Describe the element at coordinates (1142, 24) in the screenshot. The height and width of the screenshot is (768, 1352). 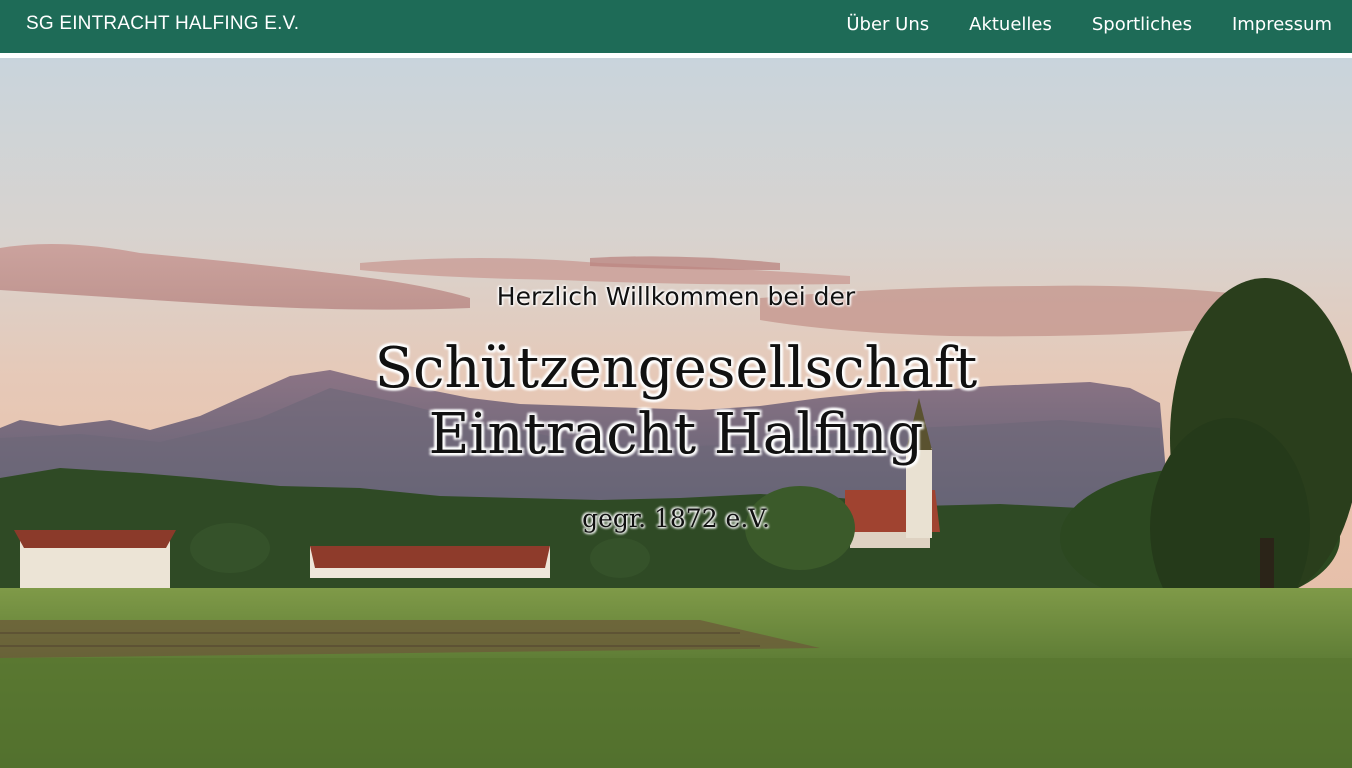
I see `nav-link-sportliches: Sportliches` at that location.